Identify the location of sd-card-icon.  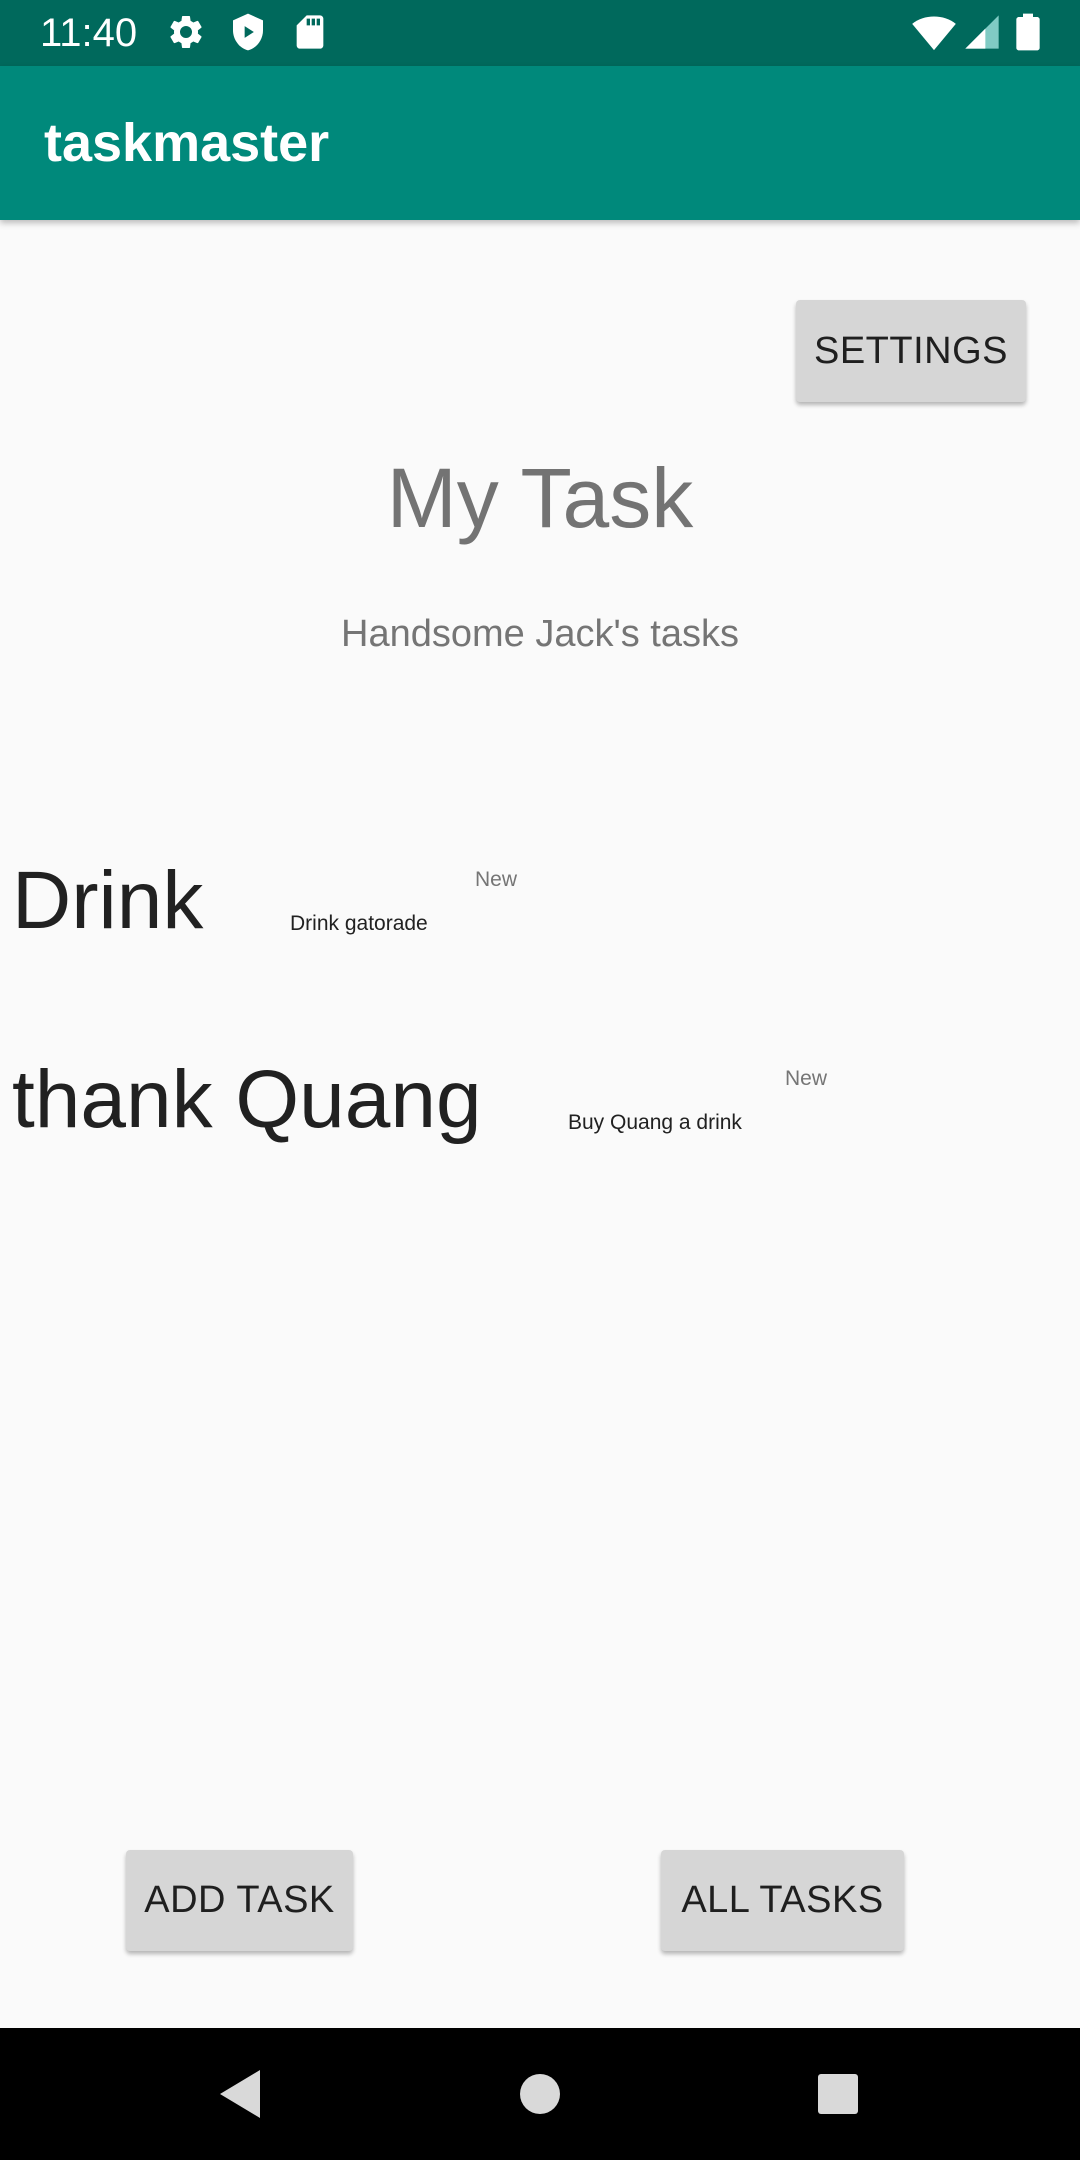
(310, 34).